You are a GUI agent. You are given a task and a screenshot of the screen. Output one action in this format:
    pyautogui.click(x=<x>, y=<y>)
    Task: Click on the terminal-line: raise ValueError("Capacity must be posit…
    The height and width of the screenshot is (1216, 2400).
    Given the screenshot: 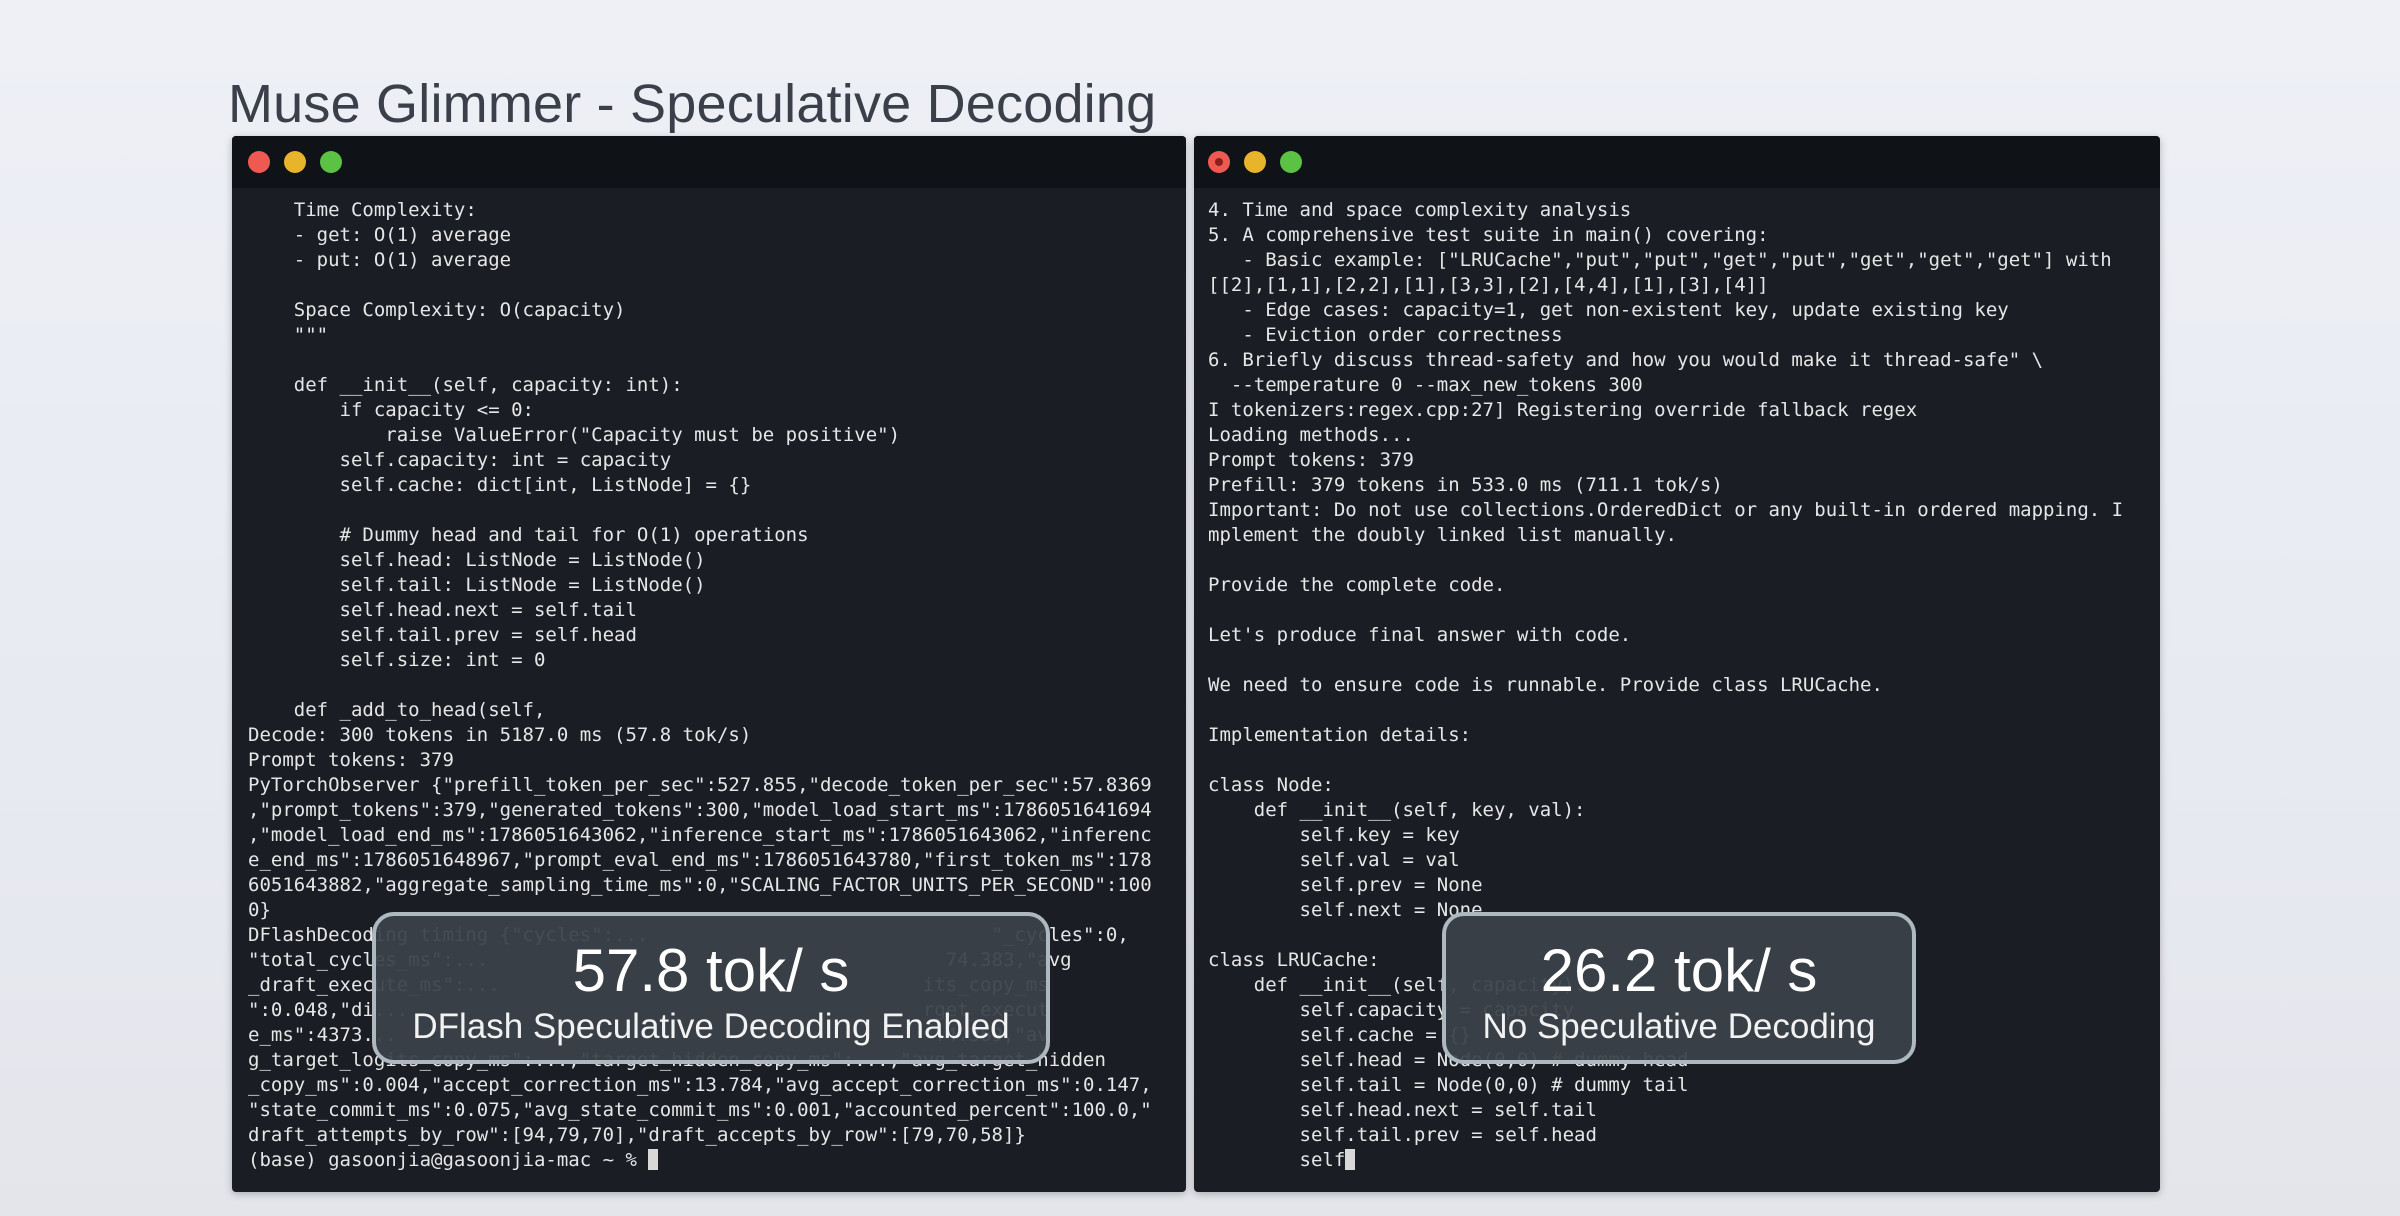 What is the action you would take?
    pyautogui.click(x=574, y=435)
    